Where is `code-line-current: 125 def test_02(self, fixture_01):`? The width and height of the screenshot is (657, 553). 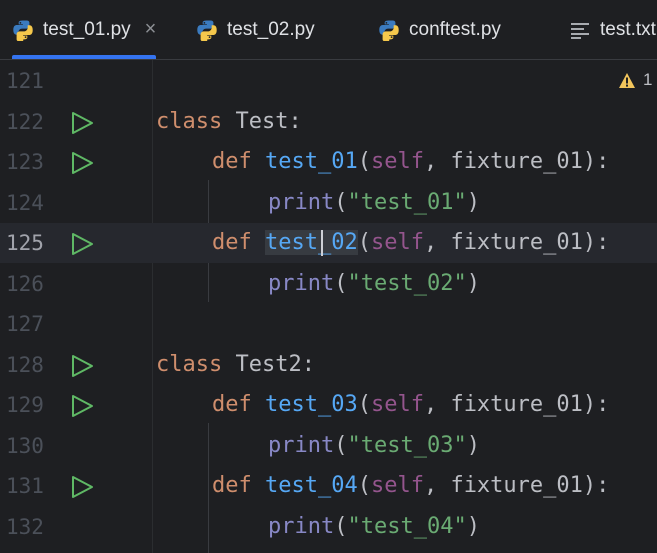
code-line-current: 125 def test_02(self, fixture_01): is located at coordinates (328, 243).